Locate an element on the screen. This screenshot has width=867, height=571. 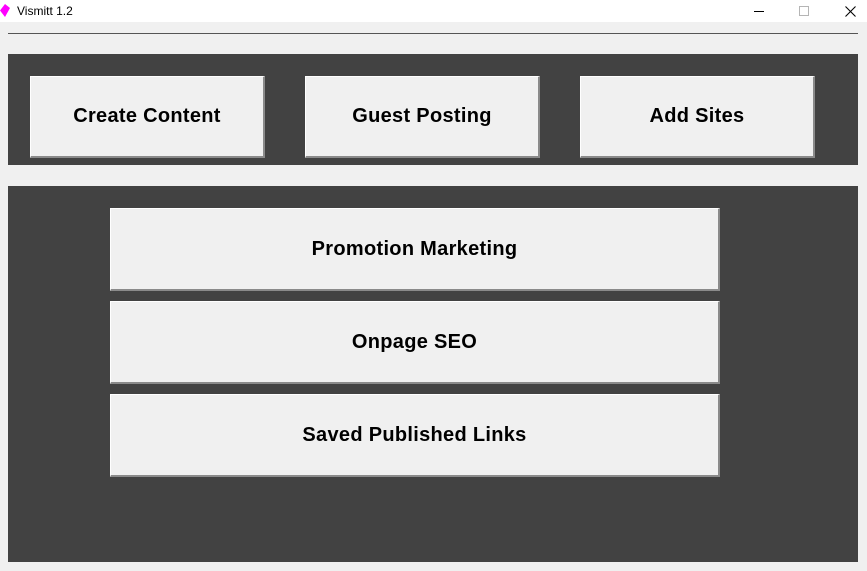
create-content-button: Create Content is located at coordinates (147, 117).